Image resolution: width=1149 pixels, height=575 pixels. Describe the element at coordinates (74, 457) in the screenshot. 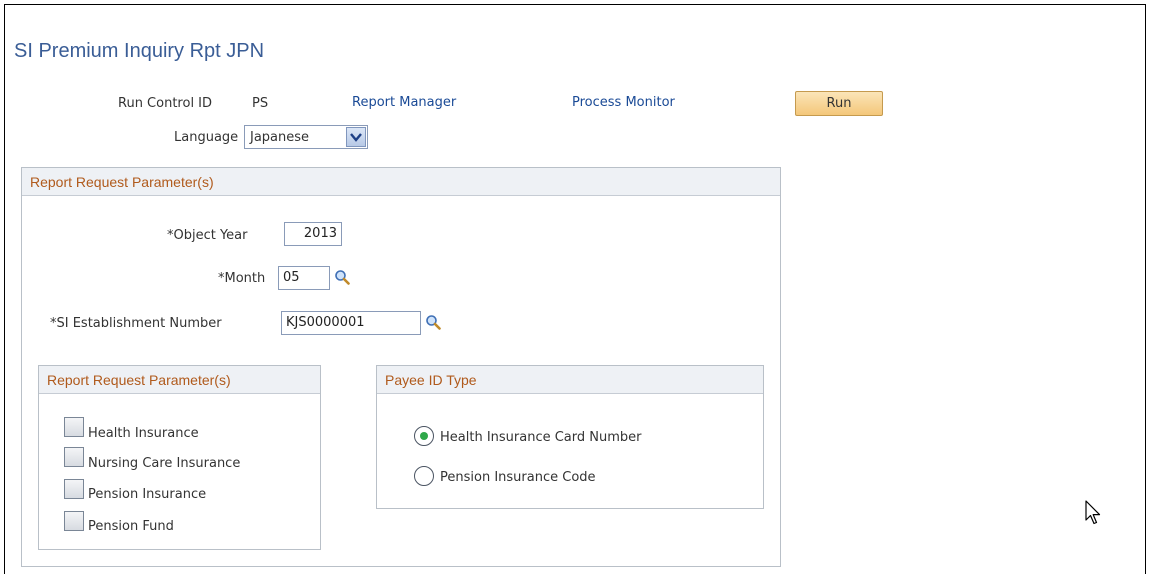

I see `nursing-care-insurance-checkbox` at that location.